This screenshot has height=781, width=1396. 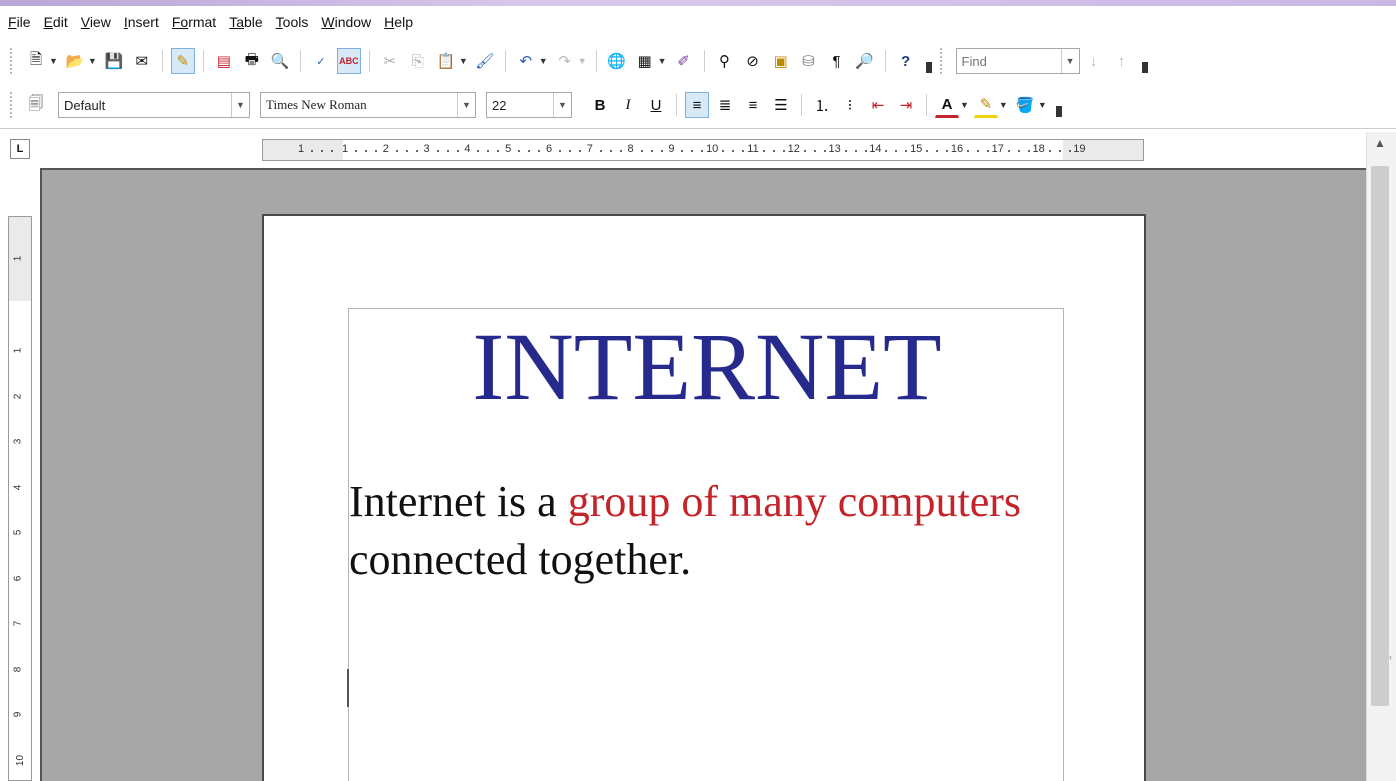 What do you see at coordinates (36, 105) in the screenshot?
I see `styles-formatting-icon: 🗐` at bounding box center [36, 105].